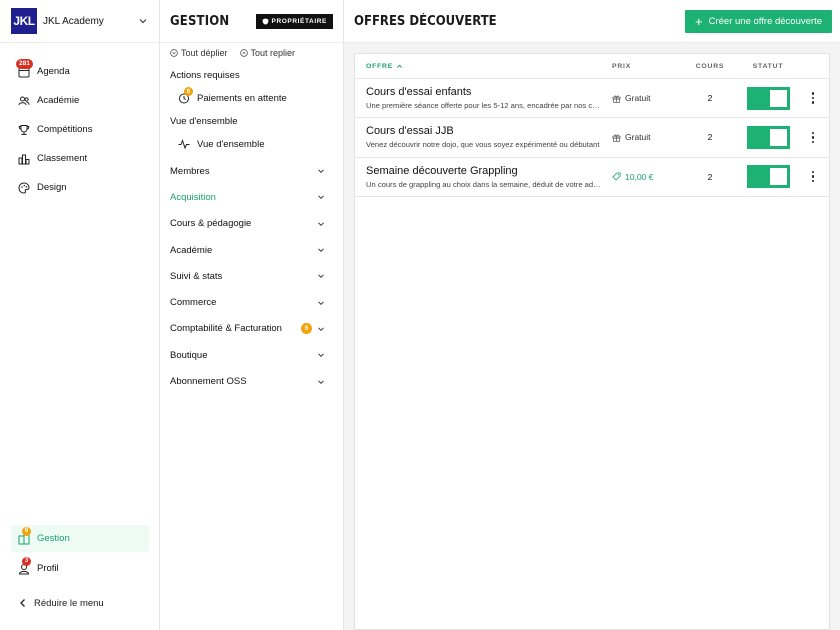  I want to click on circle-chevron-up-icon, so click(243, 53).